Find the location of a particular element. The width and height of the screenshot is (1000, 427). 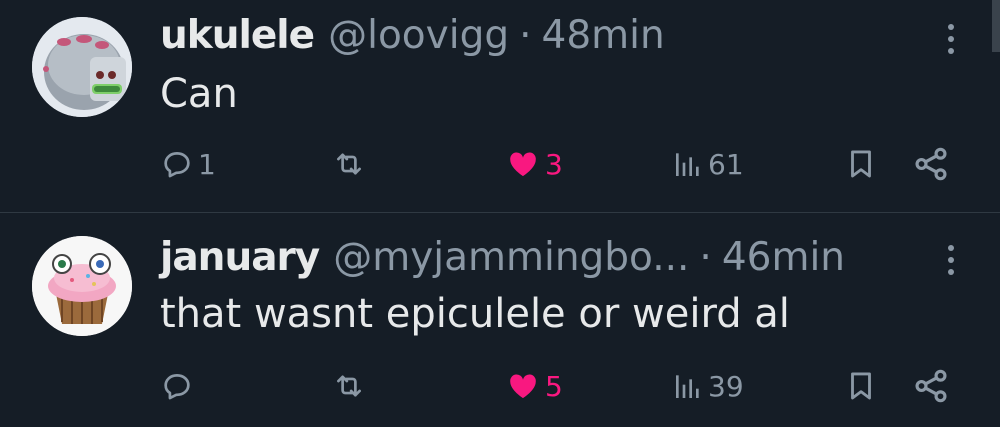

like-button: 5 is located at coordinates (534, 386).